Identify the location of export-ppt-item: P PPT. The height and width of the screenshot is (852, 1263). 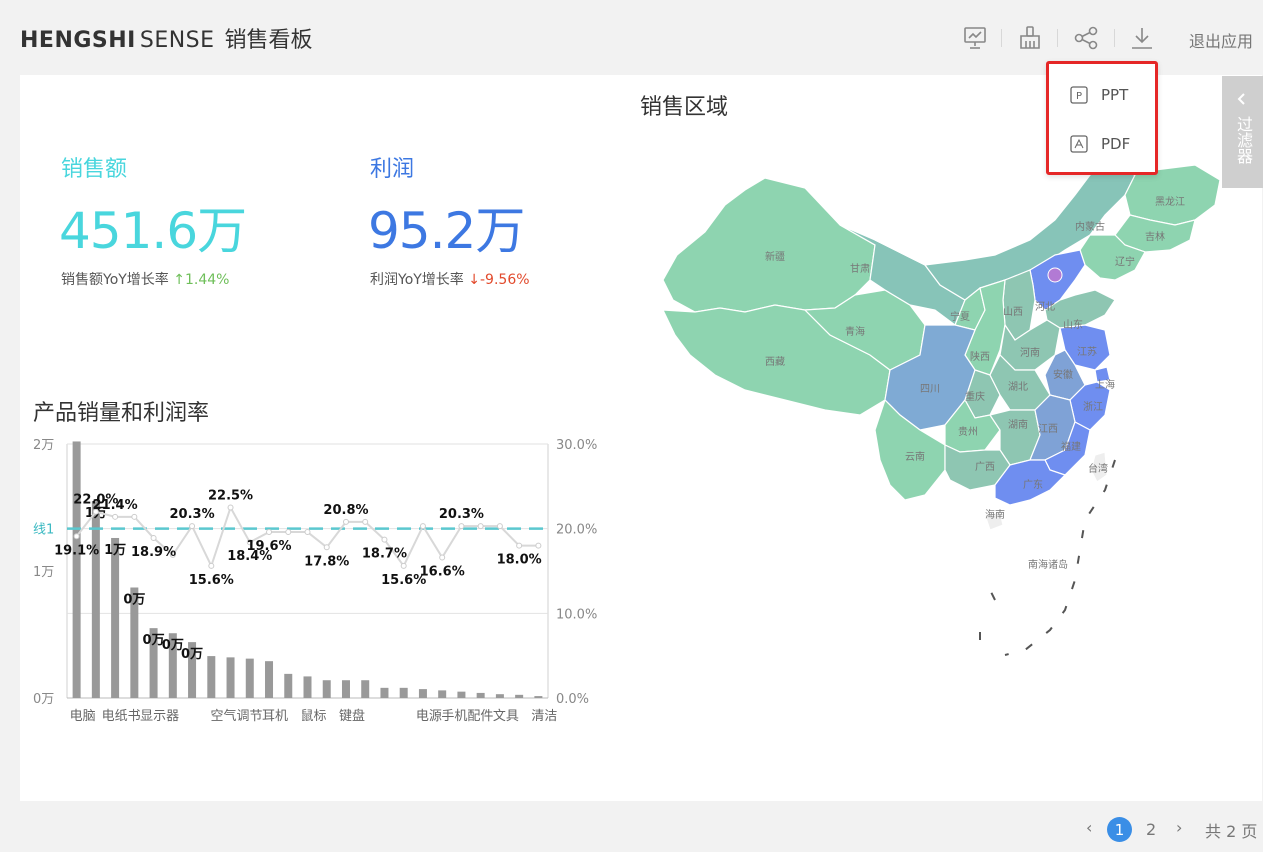
(1098, 95).